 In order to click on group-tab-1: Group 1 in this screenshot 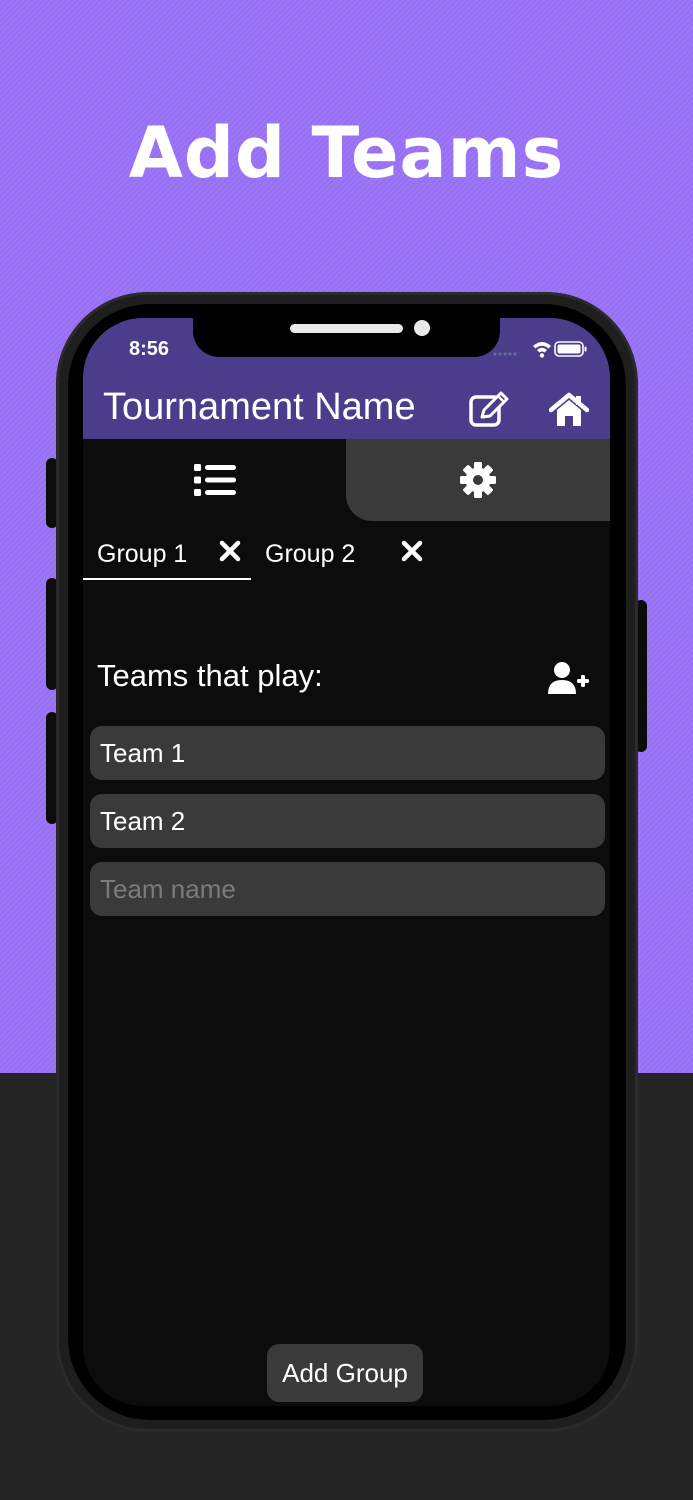, I will do `click(142, 554)`.